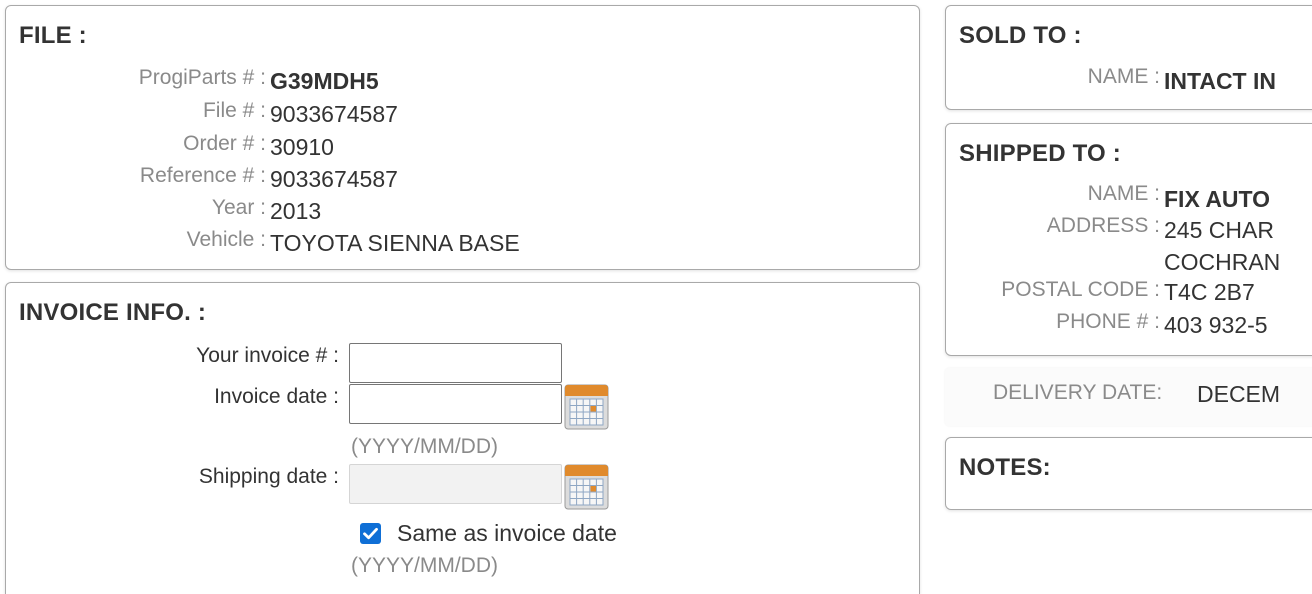  What do you see at coordinates (1080, 289) in the screenshot?
I see `shipped-to-postal-label: POSTAL CODE :` at bounding box center [1080, 289].